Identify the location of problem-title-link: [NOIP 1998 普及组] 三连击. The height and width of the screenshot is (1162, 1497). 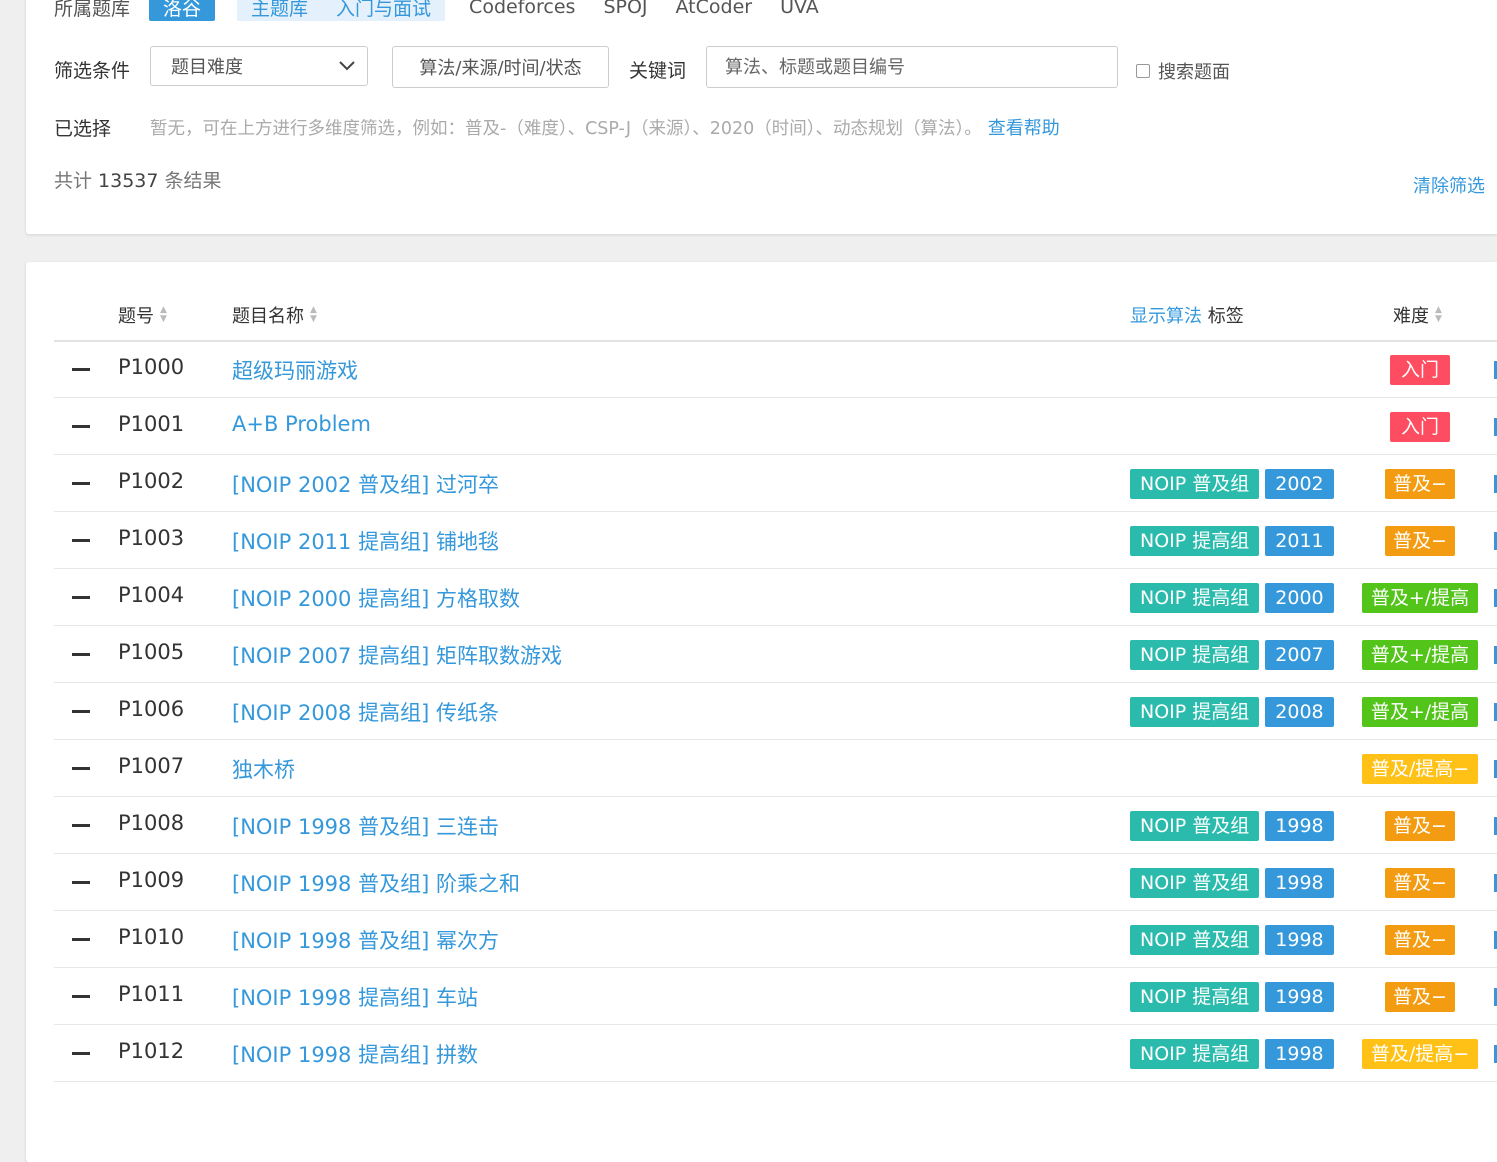
(365, 826).